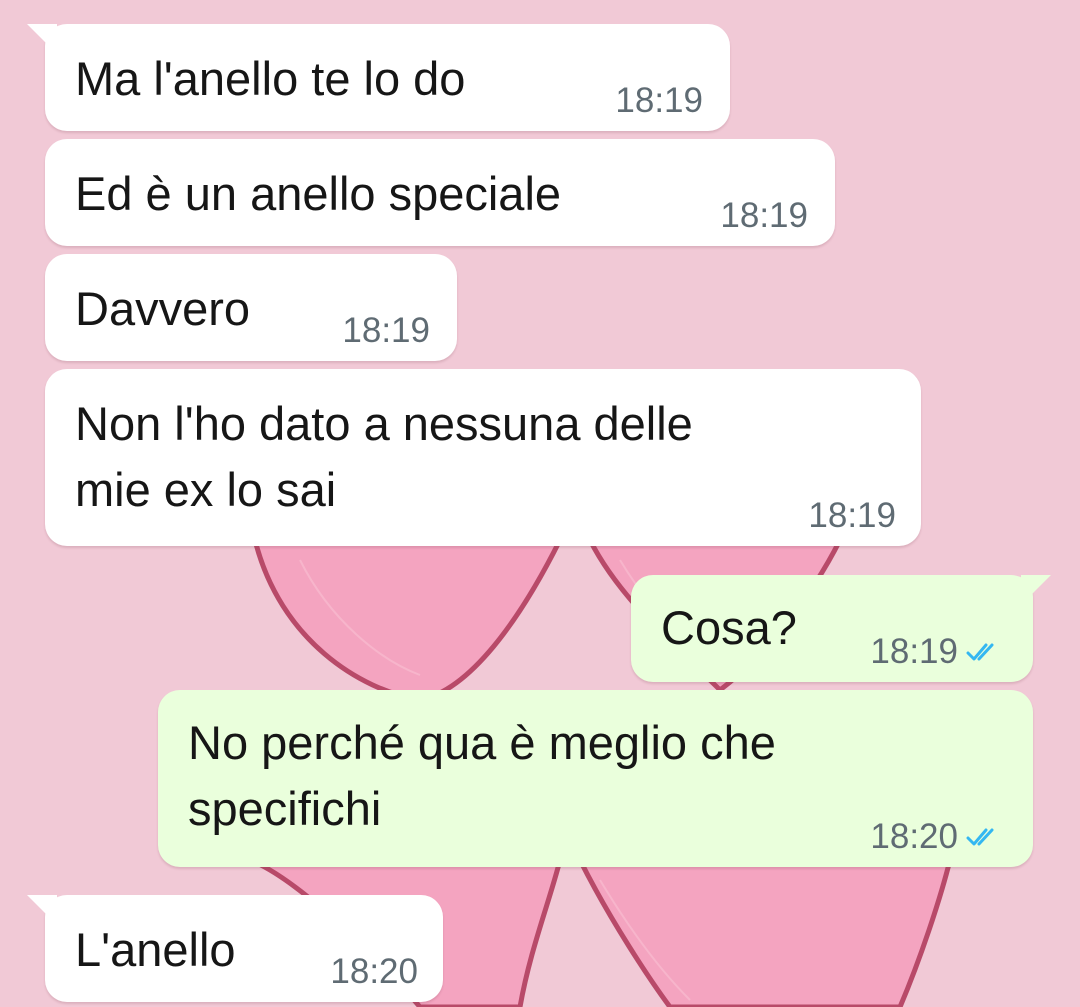  Describe the element at coordinates (318, 193) in the screenshot. I see `message-text: Ed è un anello speciale` at that location.